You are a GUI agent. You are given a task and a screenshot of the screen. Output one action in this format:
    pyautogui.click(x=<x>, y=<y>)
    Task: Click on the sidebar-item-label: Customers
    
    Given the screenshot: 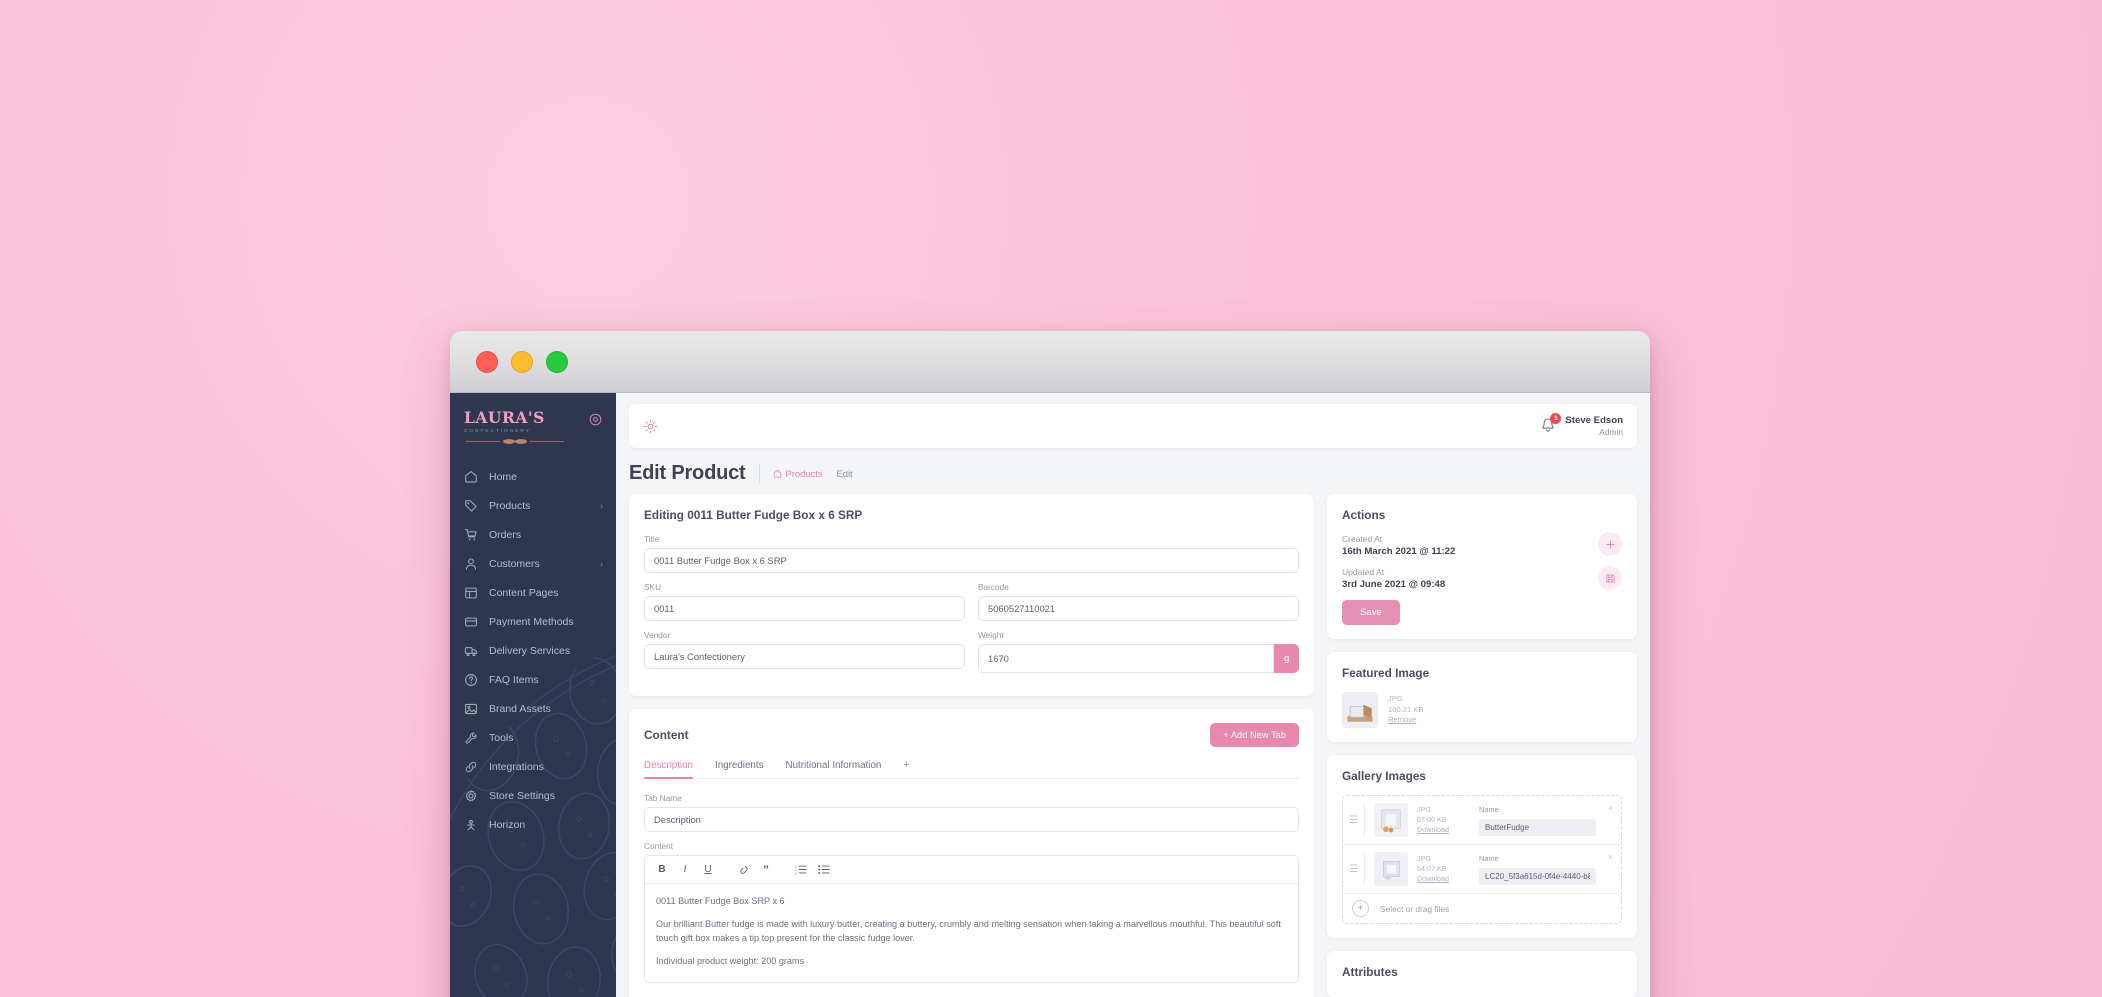 What is the action you would take?
    pyautogui.click(x=514, y=563)
    